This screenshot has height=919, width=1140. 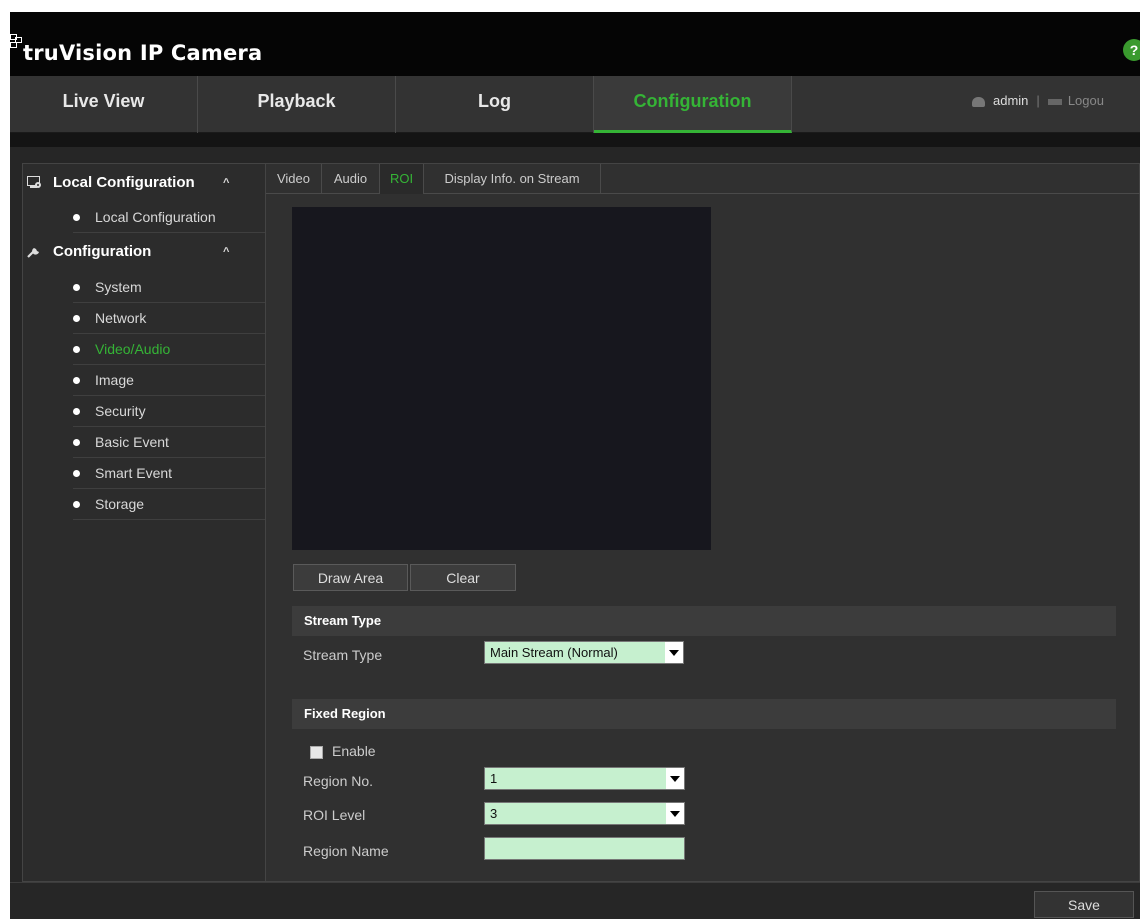 I want to click on roi-level-label: ROI Level, so click(x=334, y=815).